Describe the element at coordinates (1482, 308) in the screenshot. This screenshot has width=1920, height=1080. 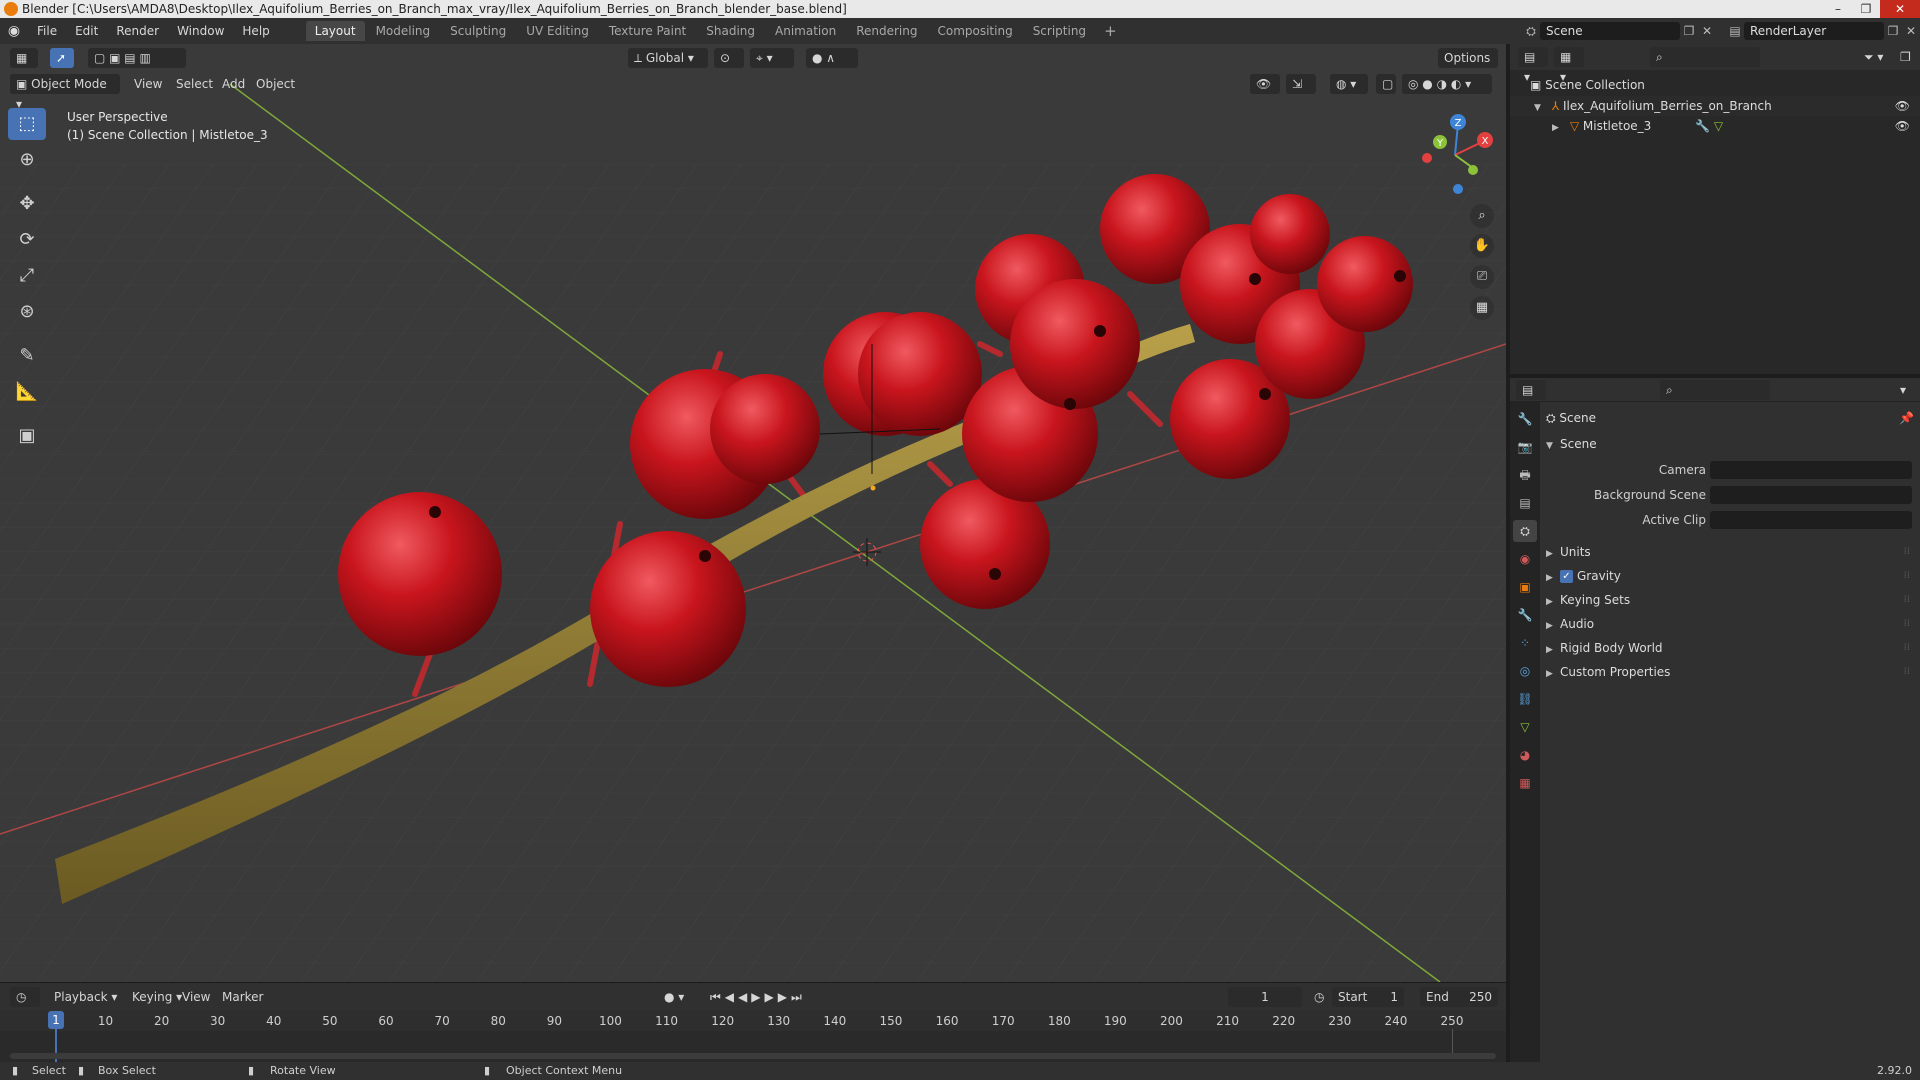
I see `orthographic-toggle-icon: ▦` at that location.